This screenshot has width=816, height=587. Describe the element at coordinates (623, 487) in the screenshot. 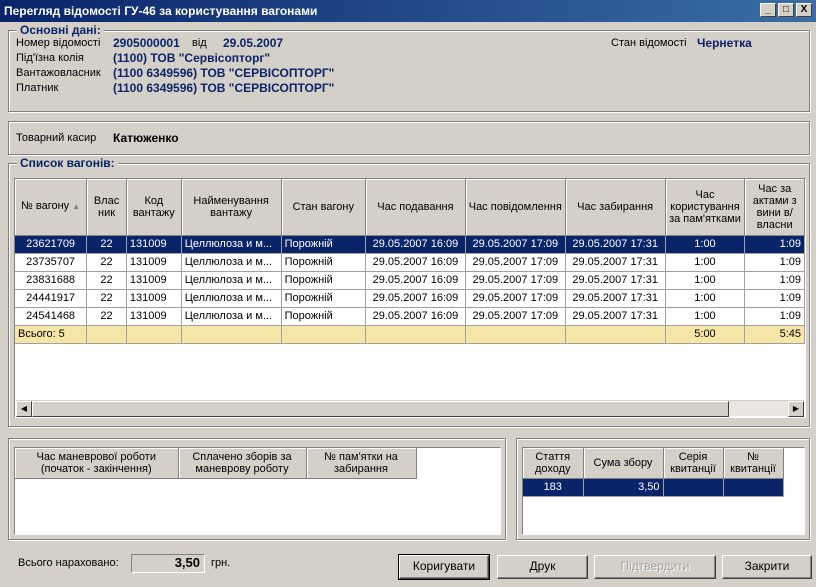

I see `table-cell: 3,50` at that location.